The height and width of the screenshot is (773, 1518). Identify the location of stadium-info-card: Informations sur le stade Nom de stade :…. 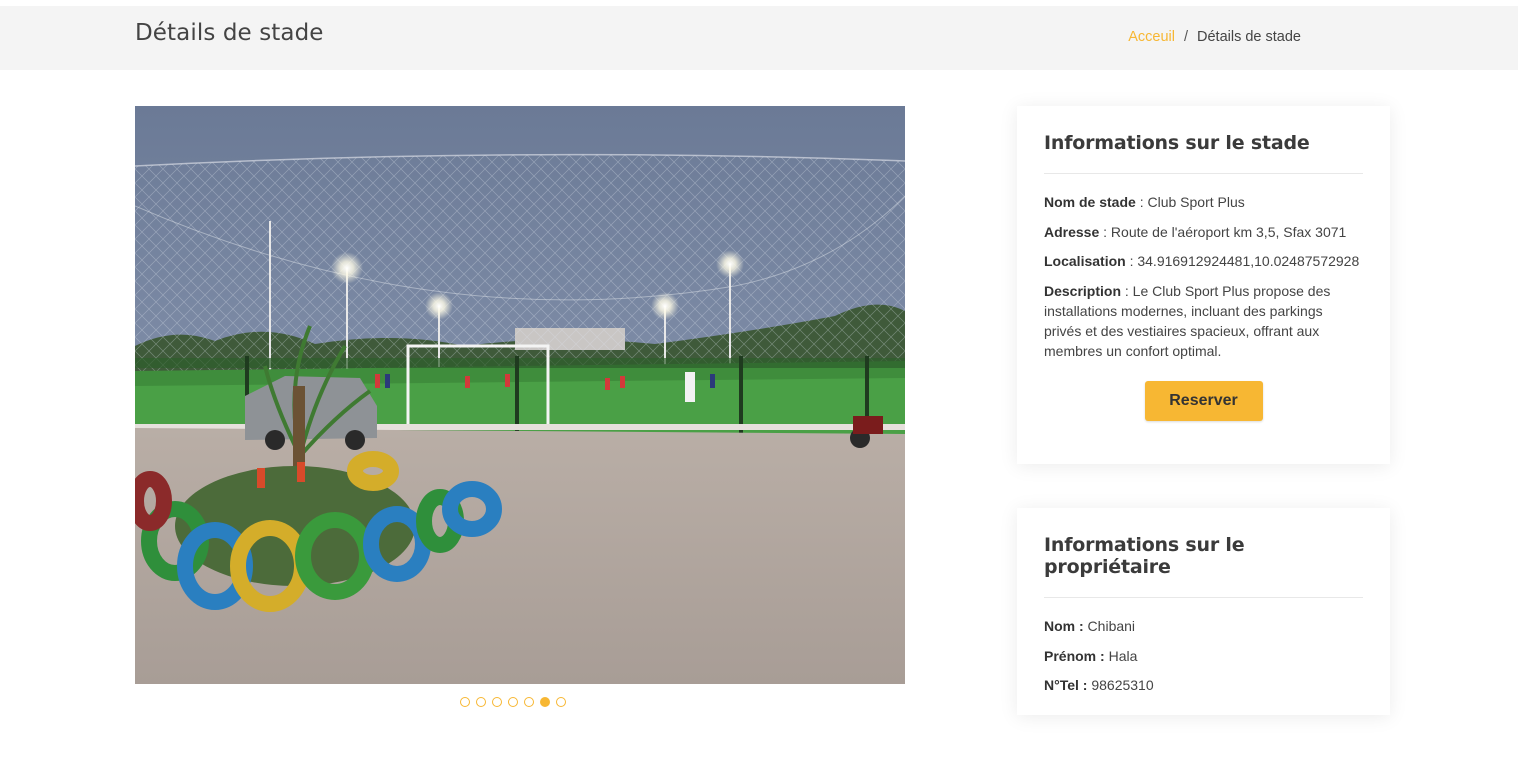
(1203, 285).